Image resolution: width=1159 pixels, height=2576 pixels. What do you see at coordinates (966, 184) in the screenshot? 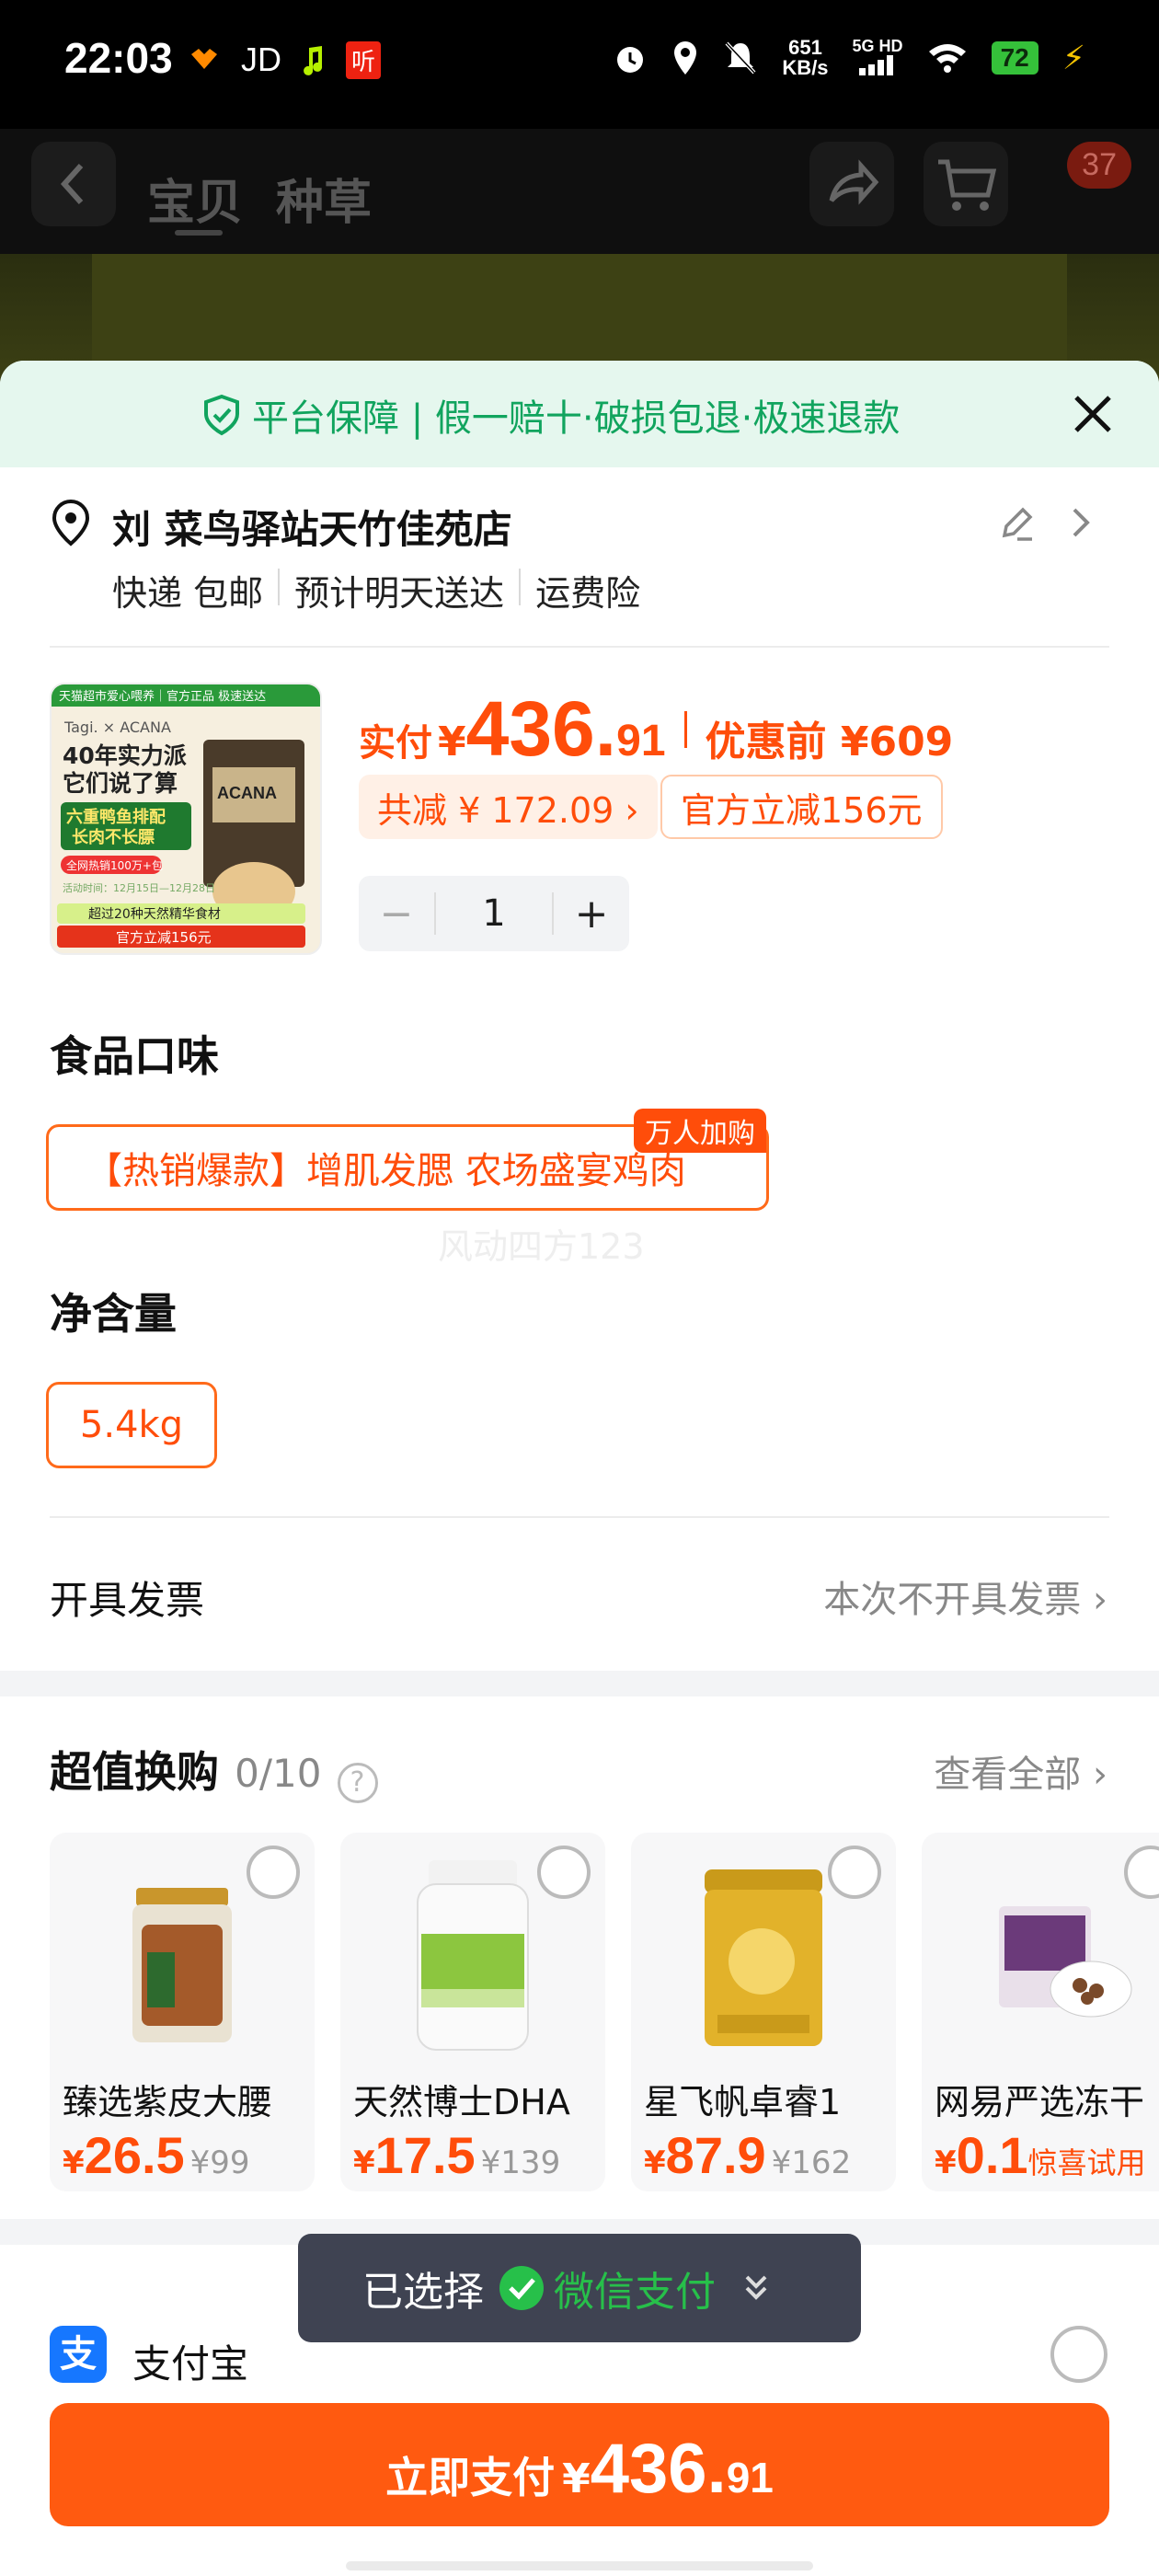
I see `cart-button` at bounding box center [966, 184].